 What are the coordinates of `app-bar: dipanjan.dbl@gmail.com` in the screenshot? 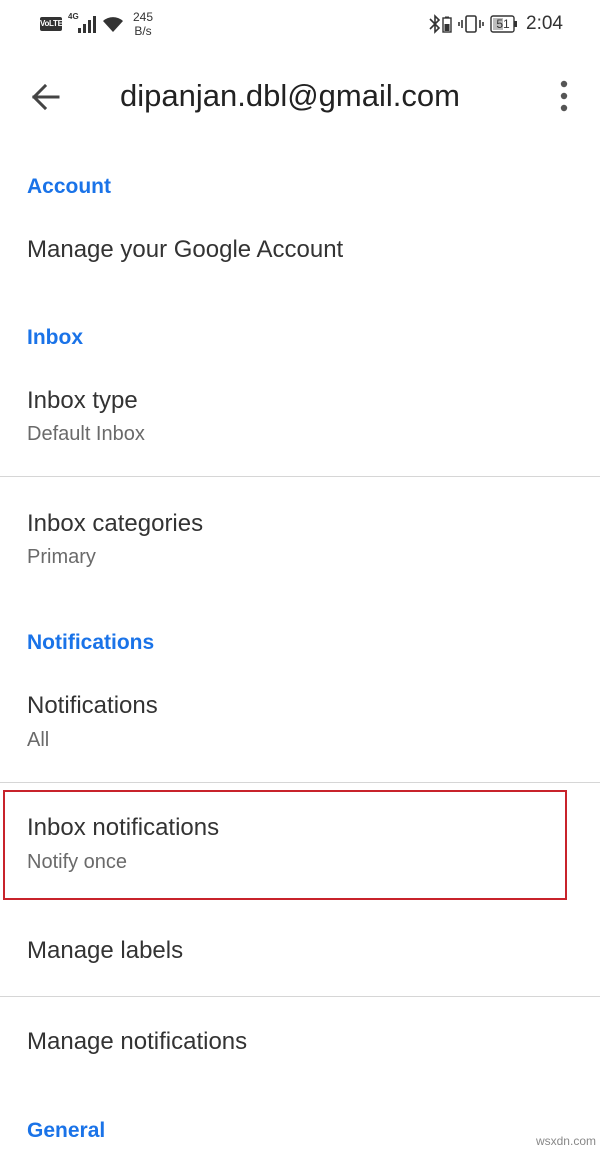 It's located at (300, 98).